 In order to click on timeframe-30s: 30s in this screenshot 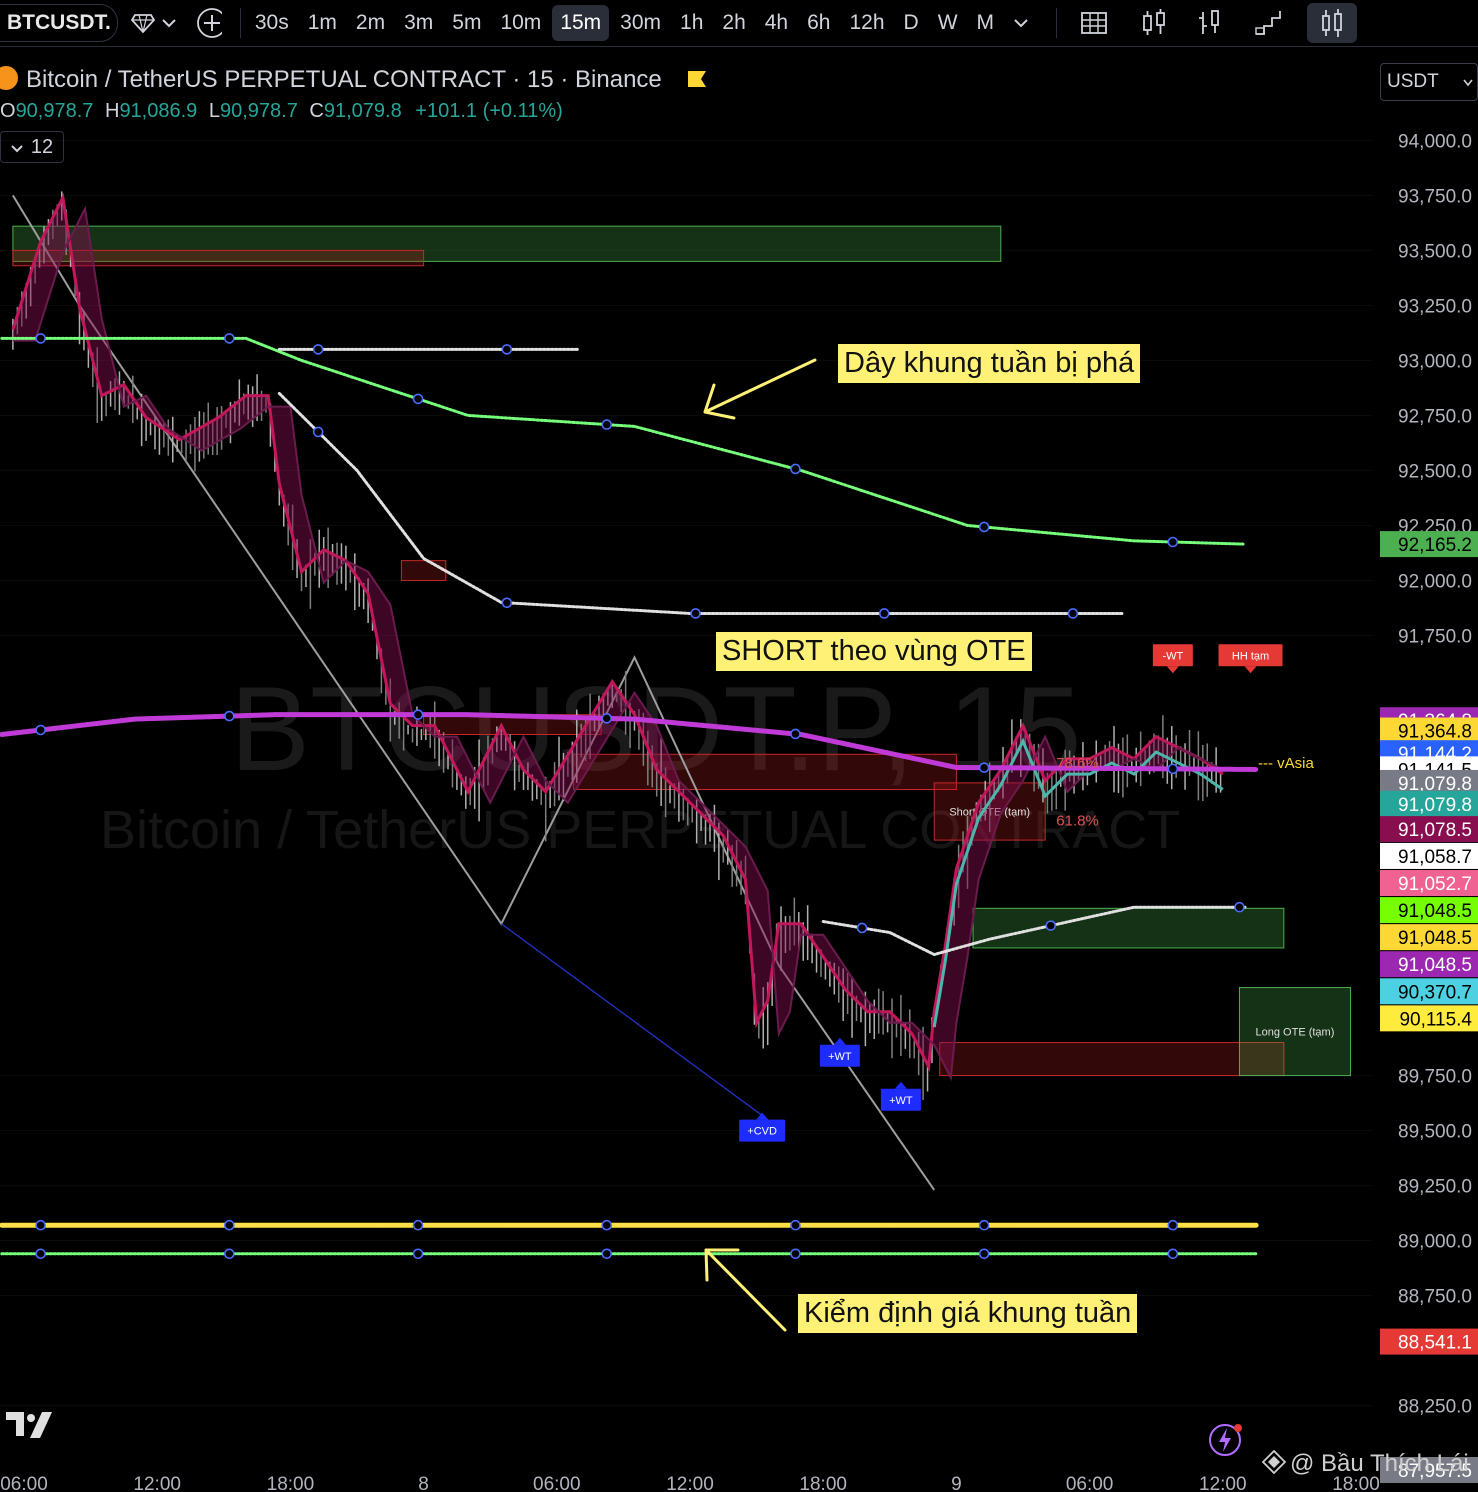, I will do `click(272, 23)`.